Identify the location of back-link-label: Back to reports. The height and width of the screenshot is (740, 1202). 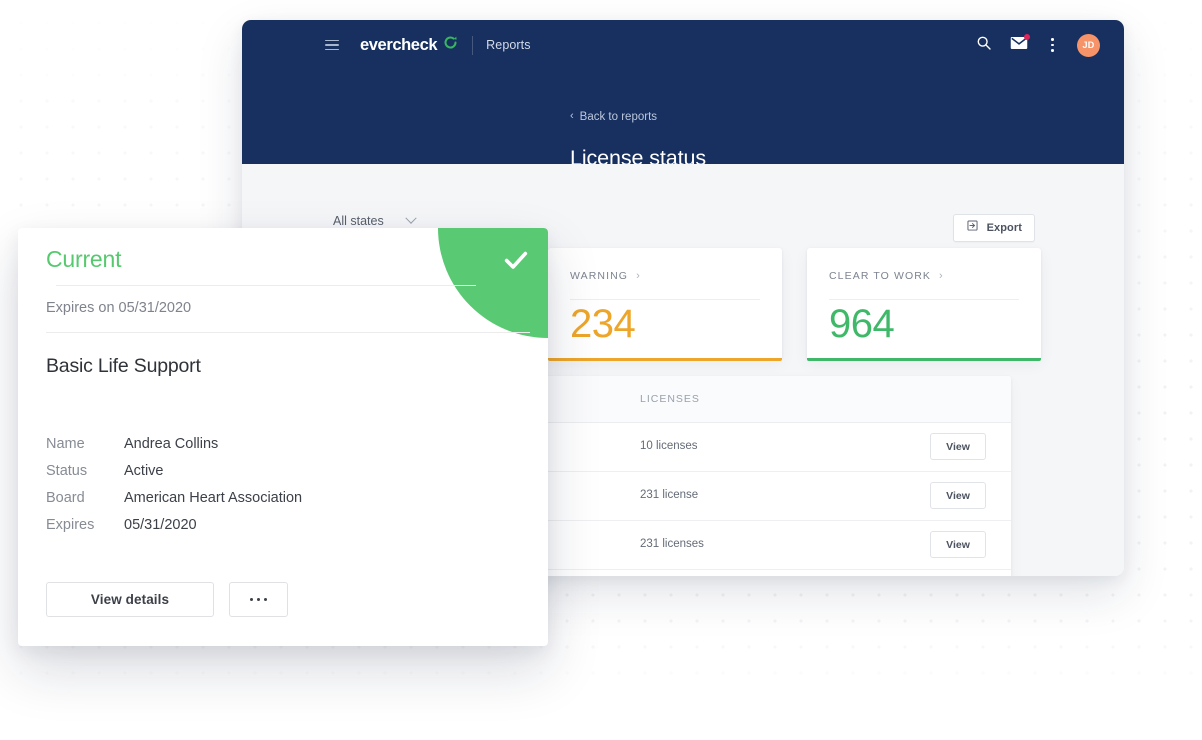
(618, 117).